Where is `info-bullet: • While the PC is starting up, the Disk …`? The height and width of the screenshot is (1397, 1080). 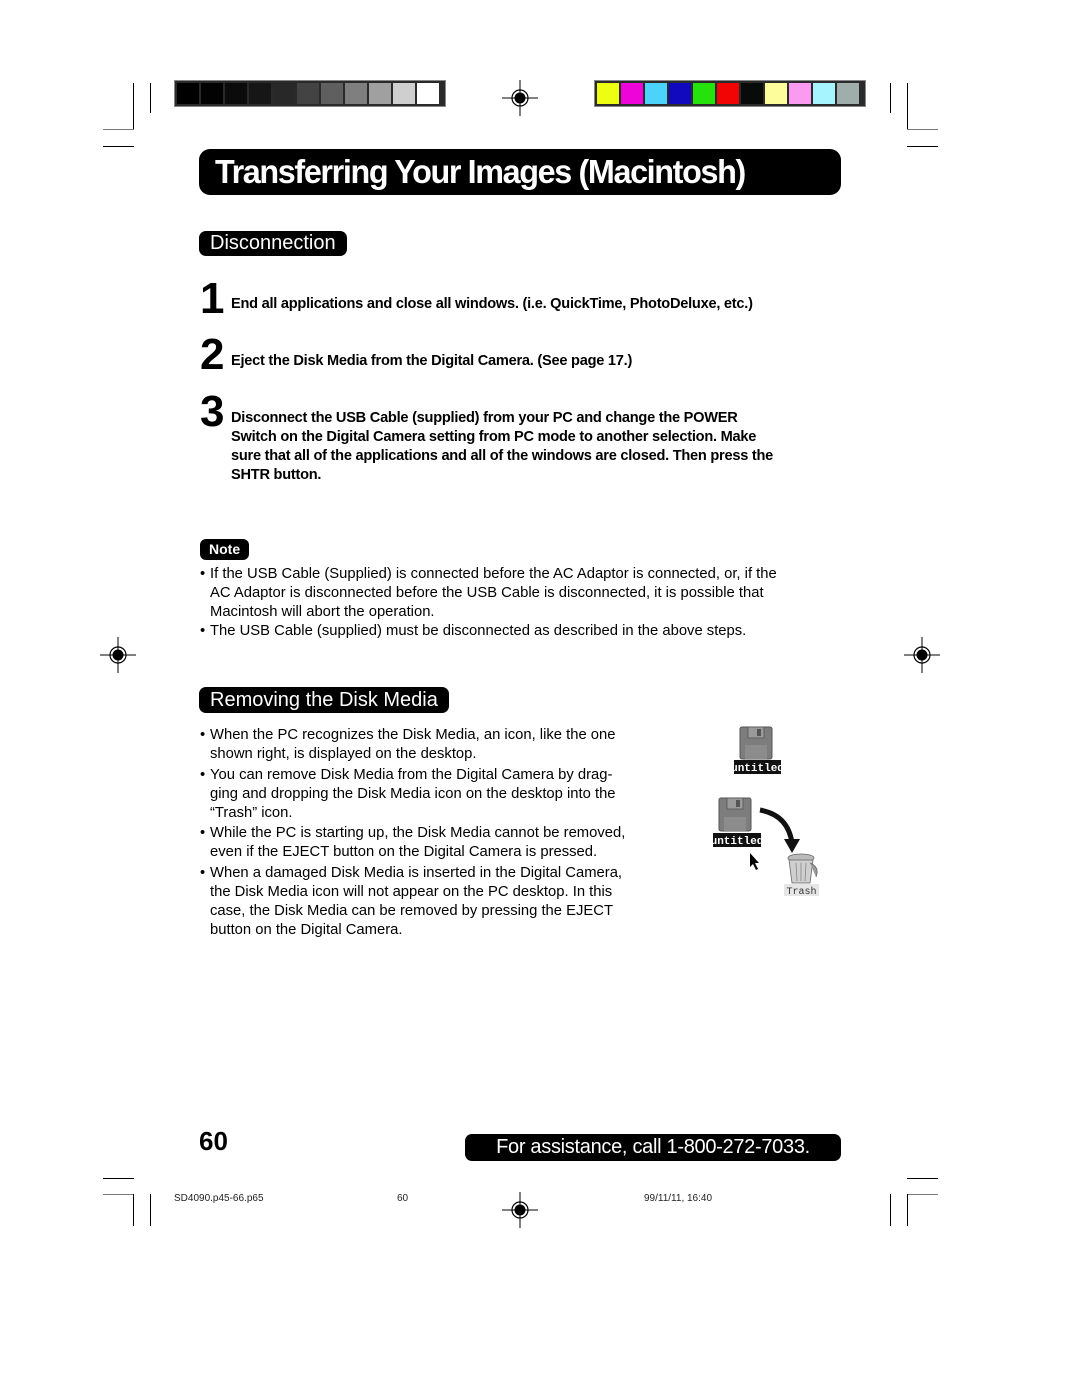
info-bullet: • While the PC is starting up, the Disk … is located at coordinates (412, 843).